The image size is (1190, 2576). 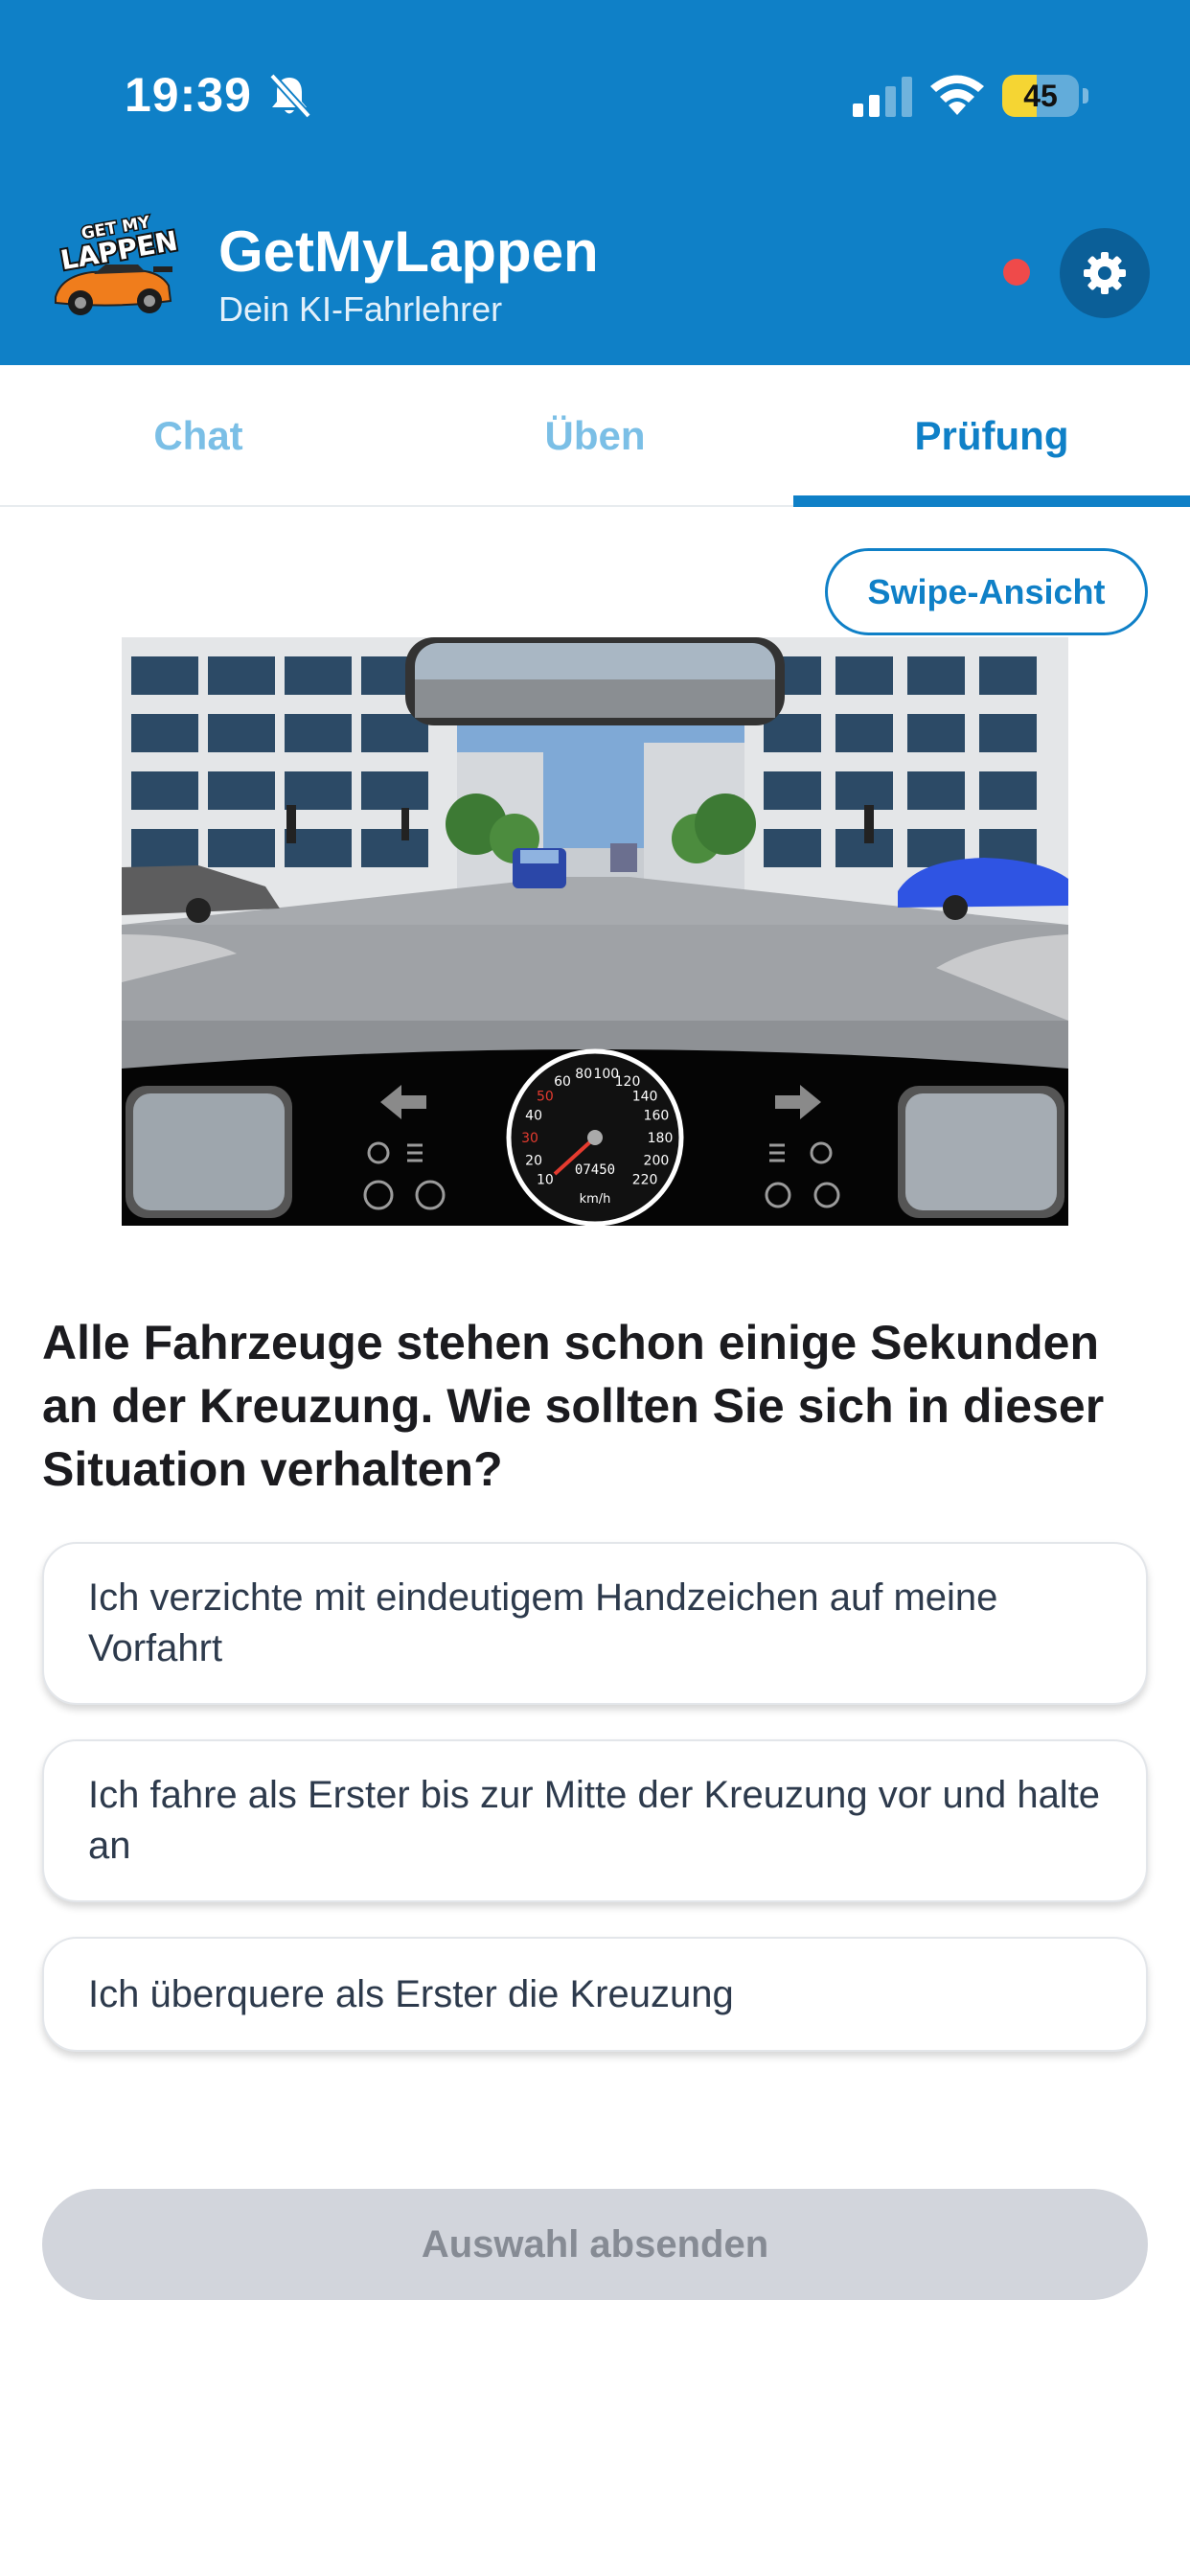 I want to click on battery-icon: 45, so click(x=1045, y=96).